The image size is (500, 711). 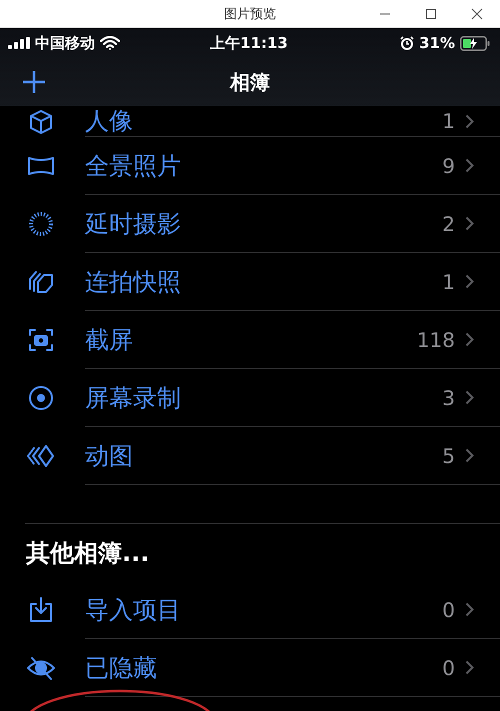 I want to click on maximize-icon, so click(x=431, y=14).